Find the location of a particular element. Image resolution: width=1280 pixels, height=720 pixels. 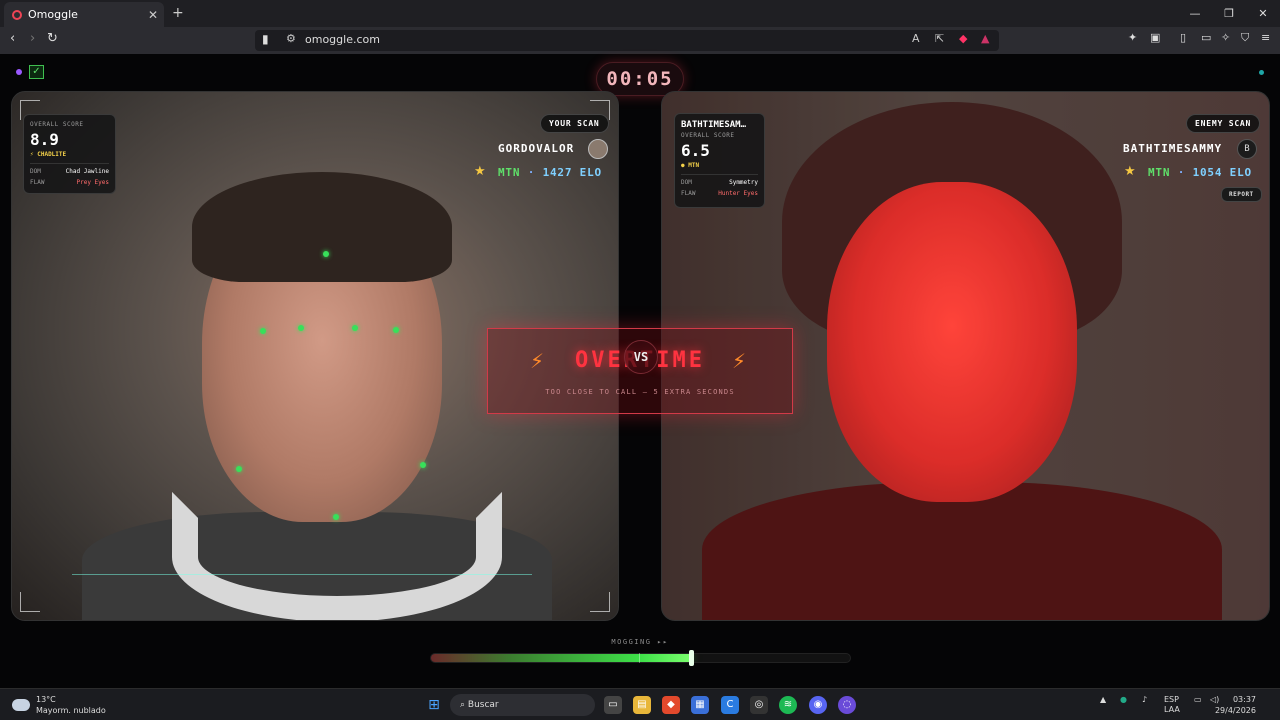

avatar: B is located at coordinates (1247, 149).